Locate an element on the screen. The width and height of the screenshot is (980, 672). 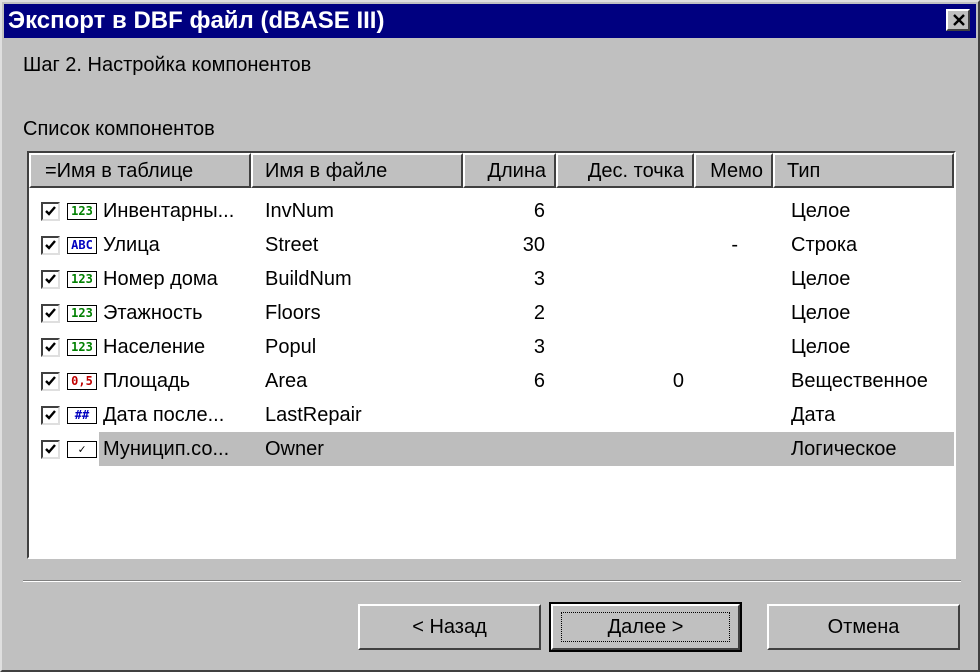
column-header-type: Тип is located at coordinates (863, 170).